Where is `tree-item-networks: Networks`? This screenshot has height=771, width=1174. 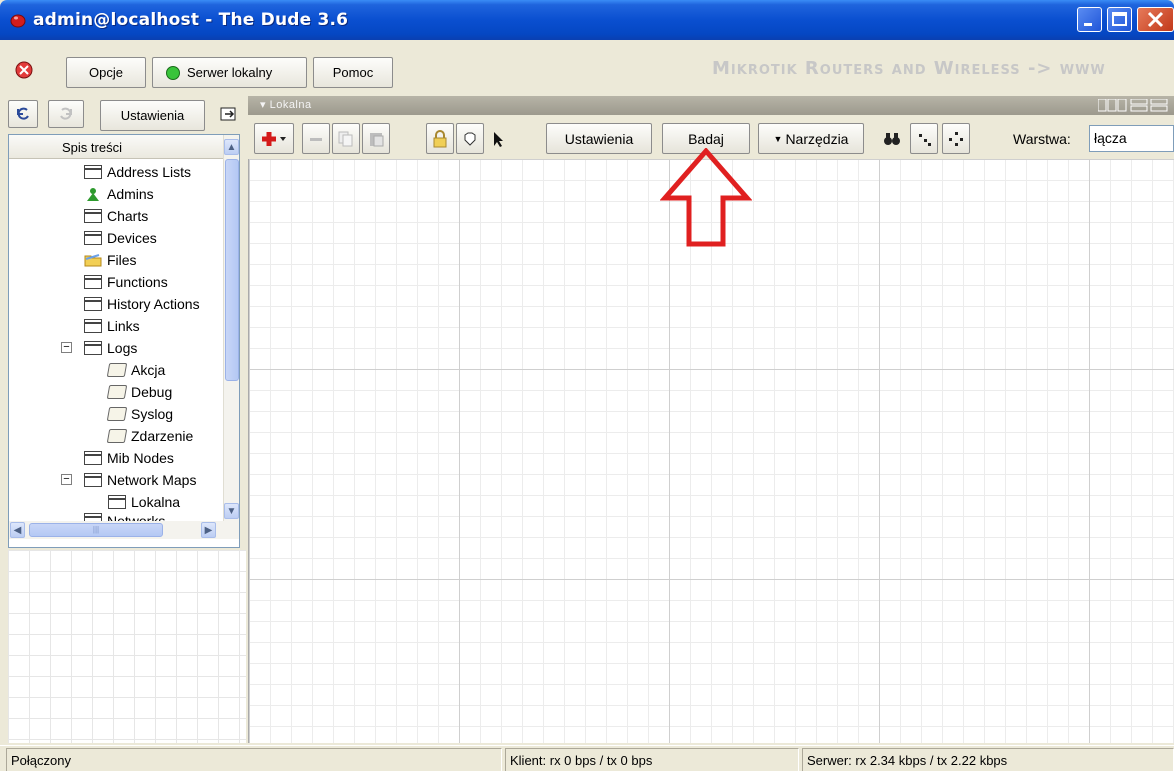 tree-item-networks: Networks is located at coordinates (124, 517).